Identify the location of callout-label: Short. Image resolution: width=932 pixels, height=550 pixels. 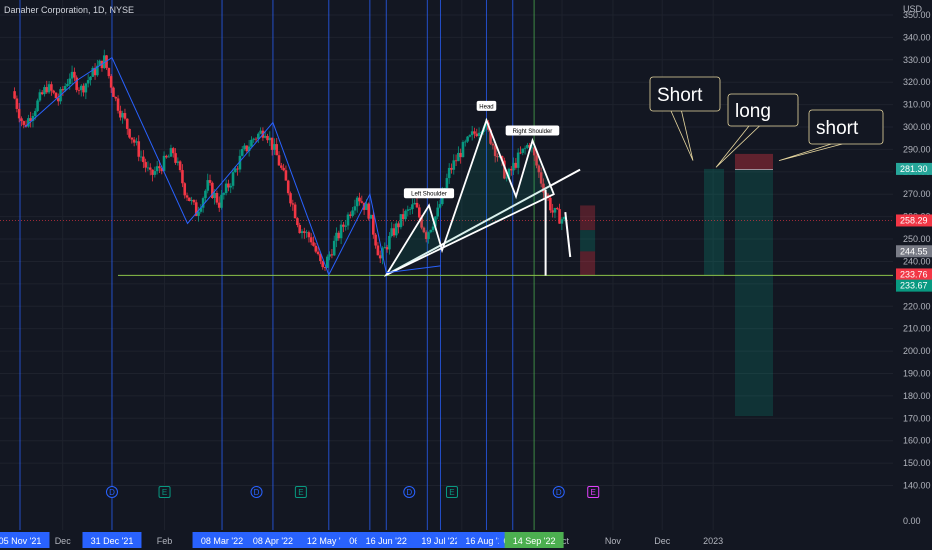
(680, 95).